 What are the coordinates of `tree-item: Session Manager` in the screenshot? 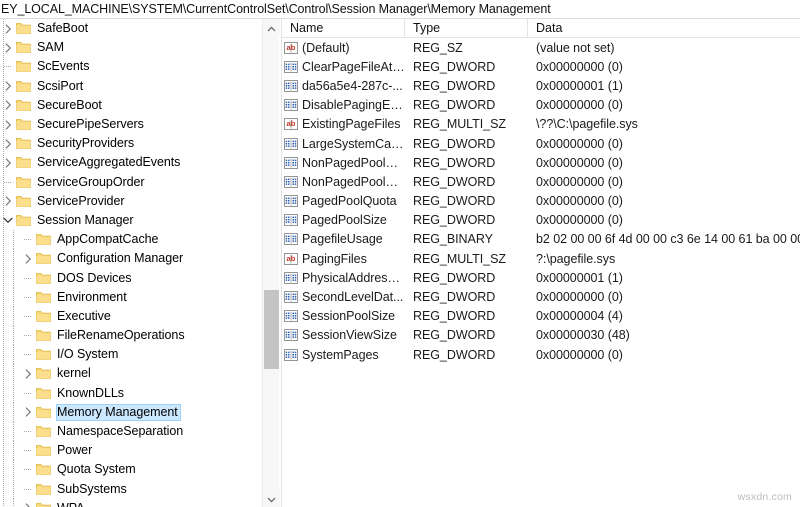 It's located at (131, 220).